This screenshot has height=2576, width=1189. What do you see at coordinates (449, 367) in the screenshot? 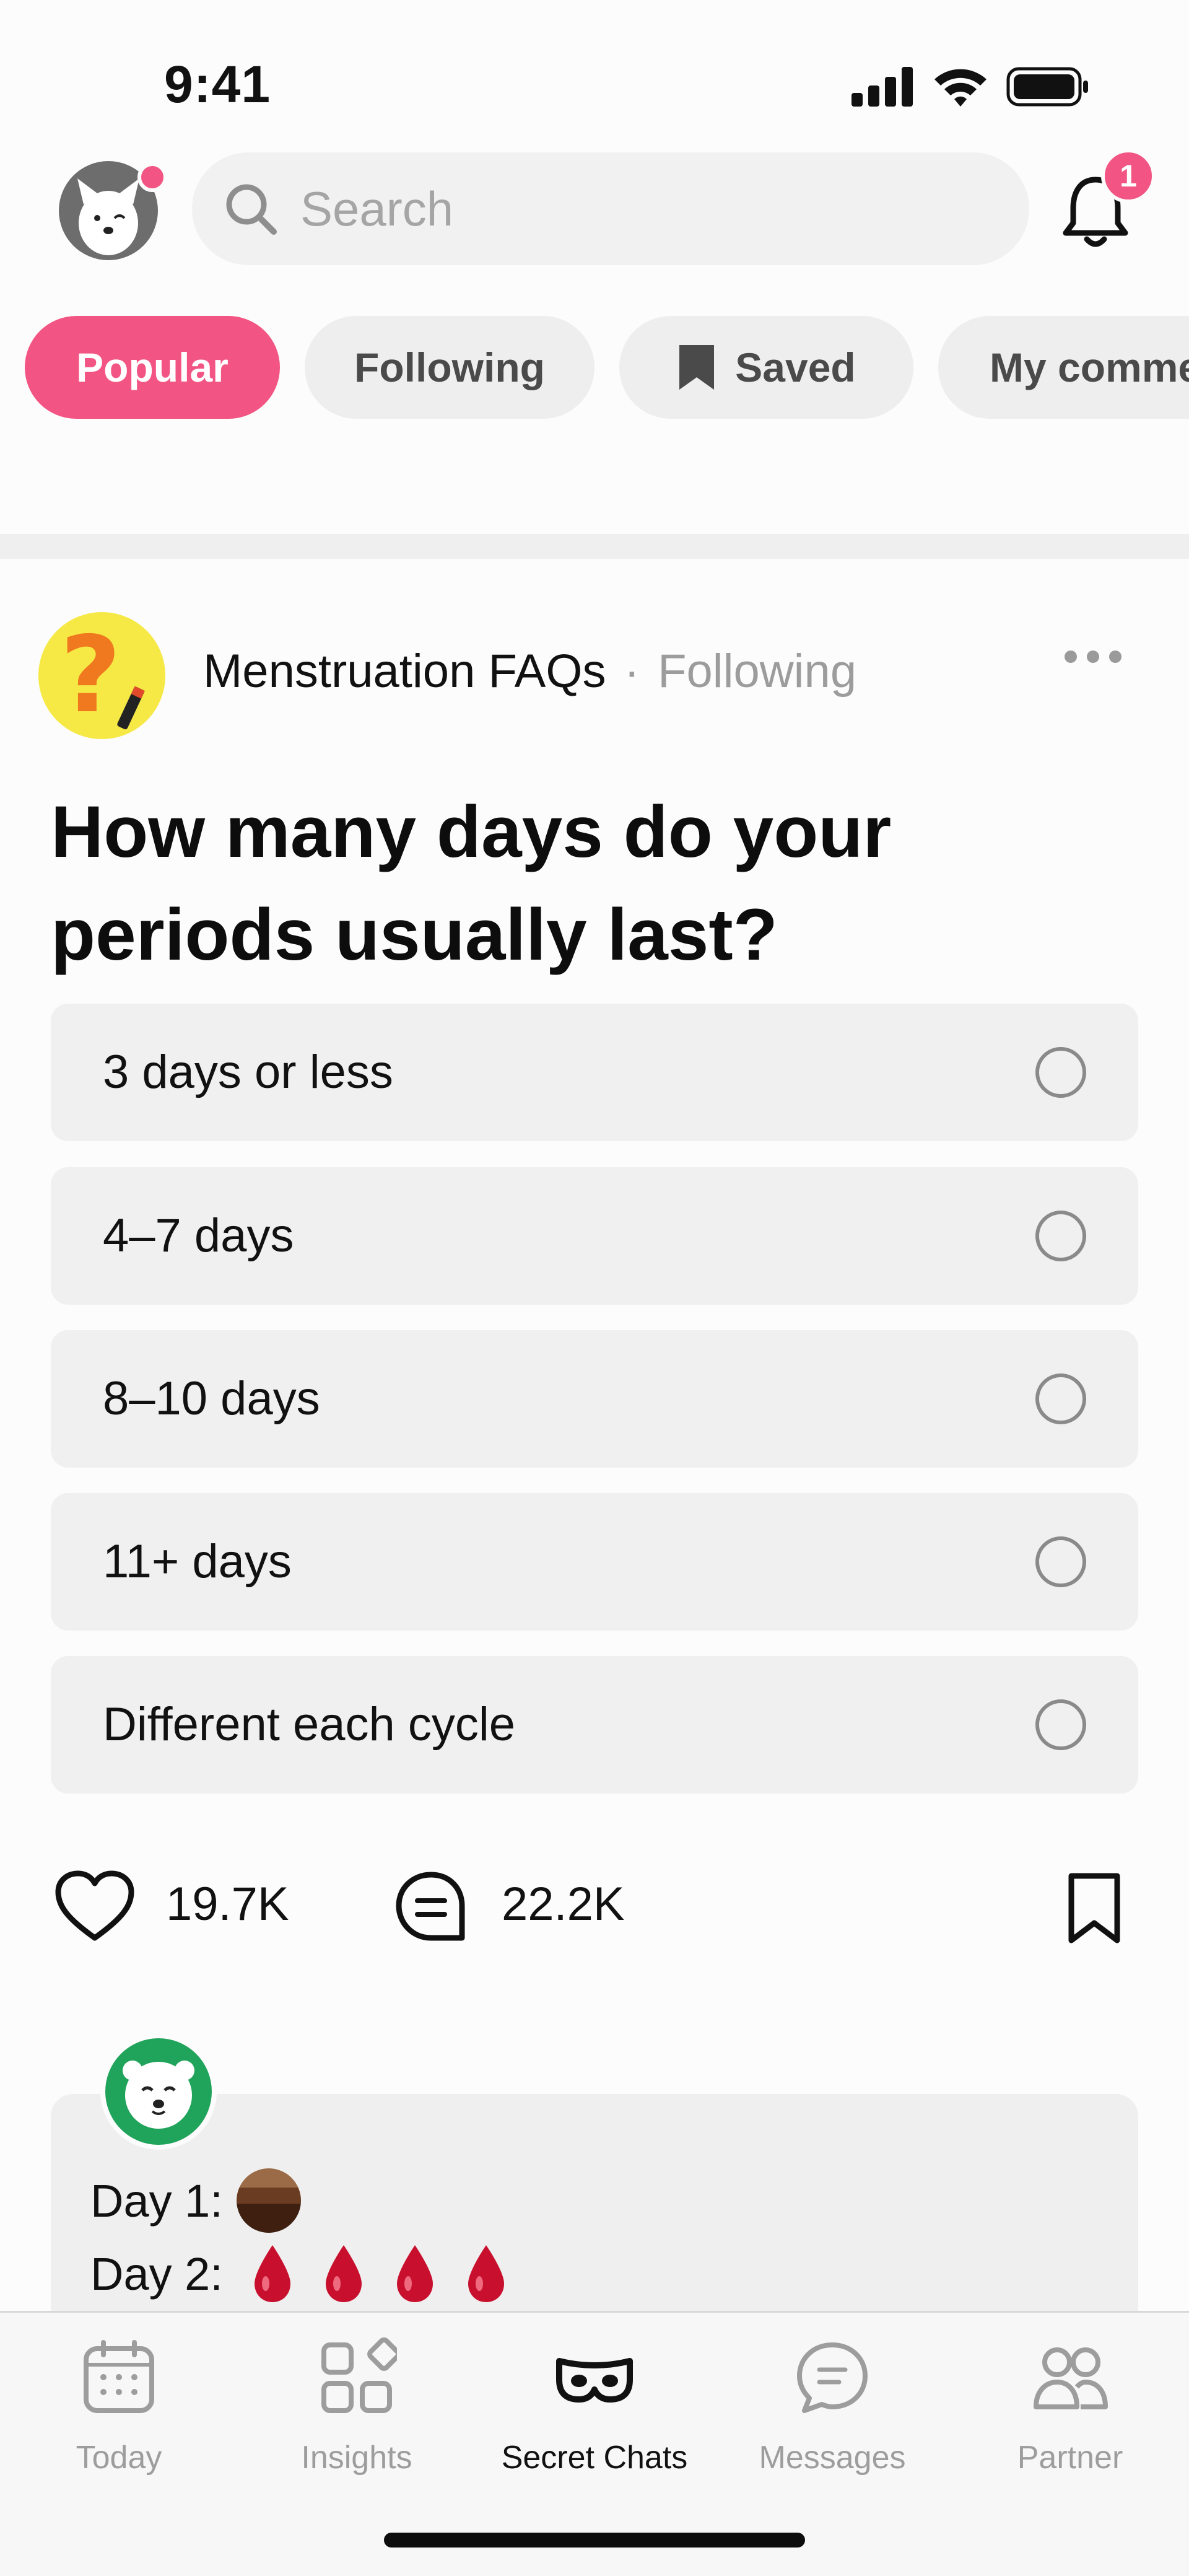
I see `chip-following: Following` at bounding box center [449, 367].